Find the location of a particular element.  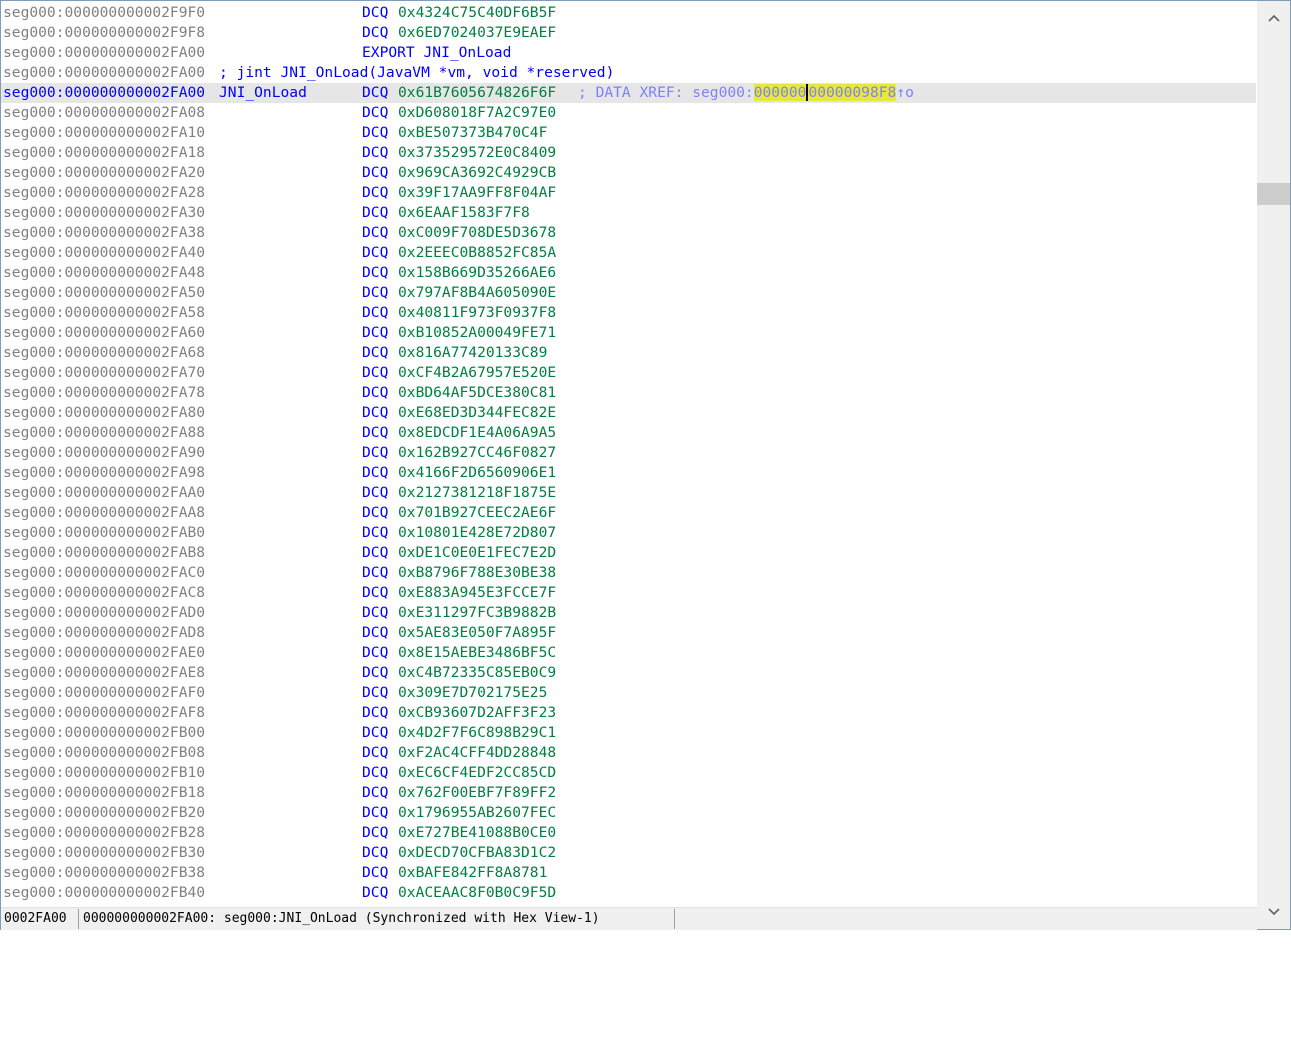

line-address: seg000:000000000002FA28 is located at coordinates (104, 193).